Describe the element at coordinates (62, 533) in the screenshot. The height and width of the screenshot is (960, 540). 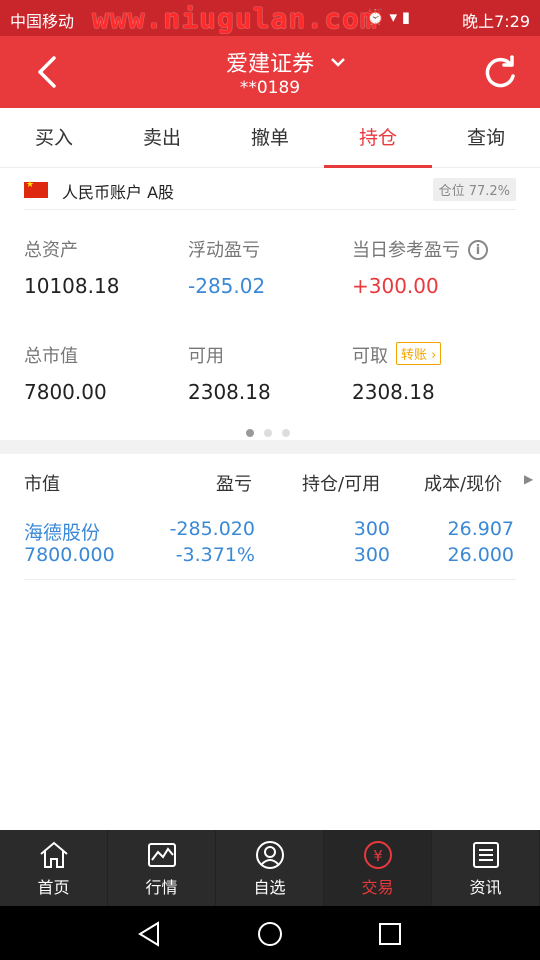
I see `stock-name: 海德股份` at that location.